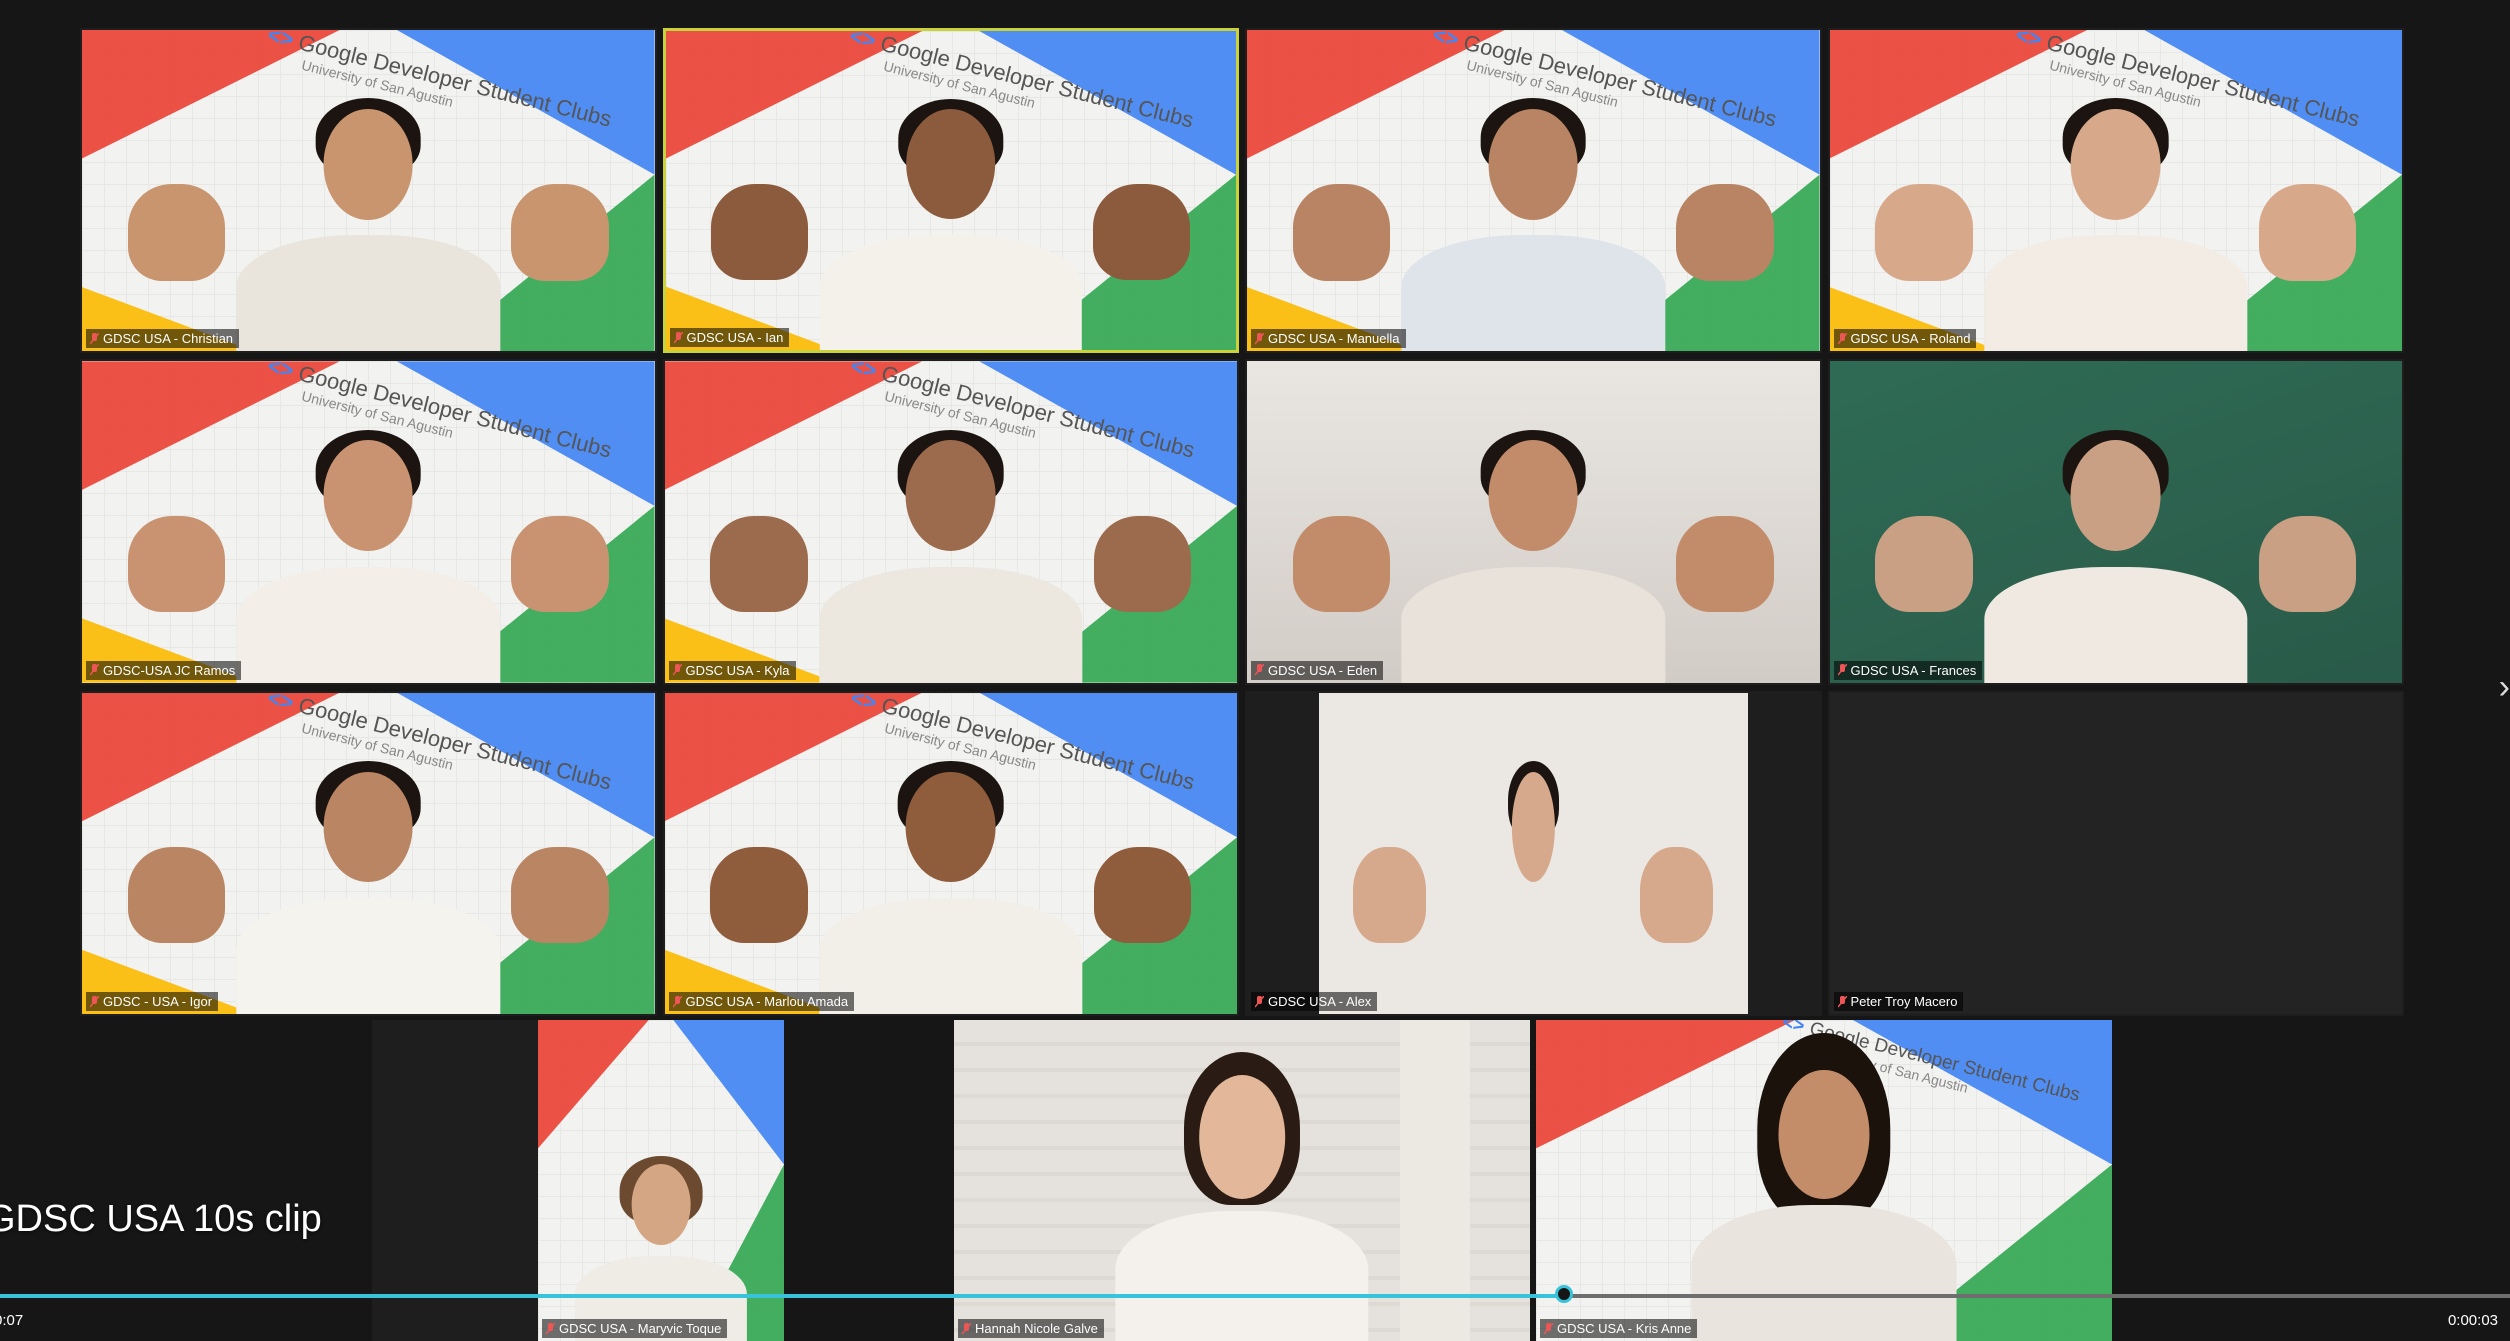  I want to click on participant-tile: Peter Troy Macero, so click(2115, 853).